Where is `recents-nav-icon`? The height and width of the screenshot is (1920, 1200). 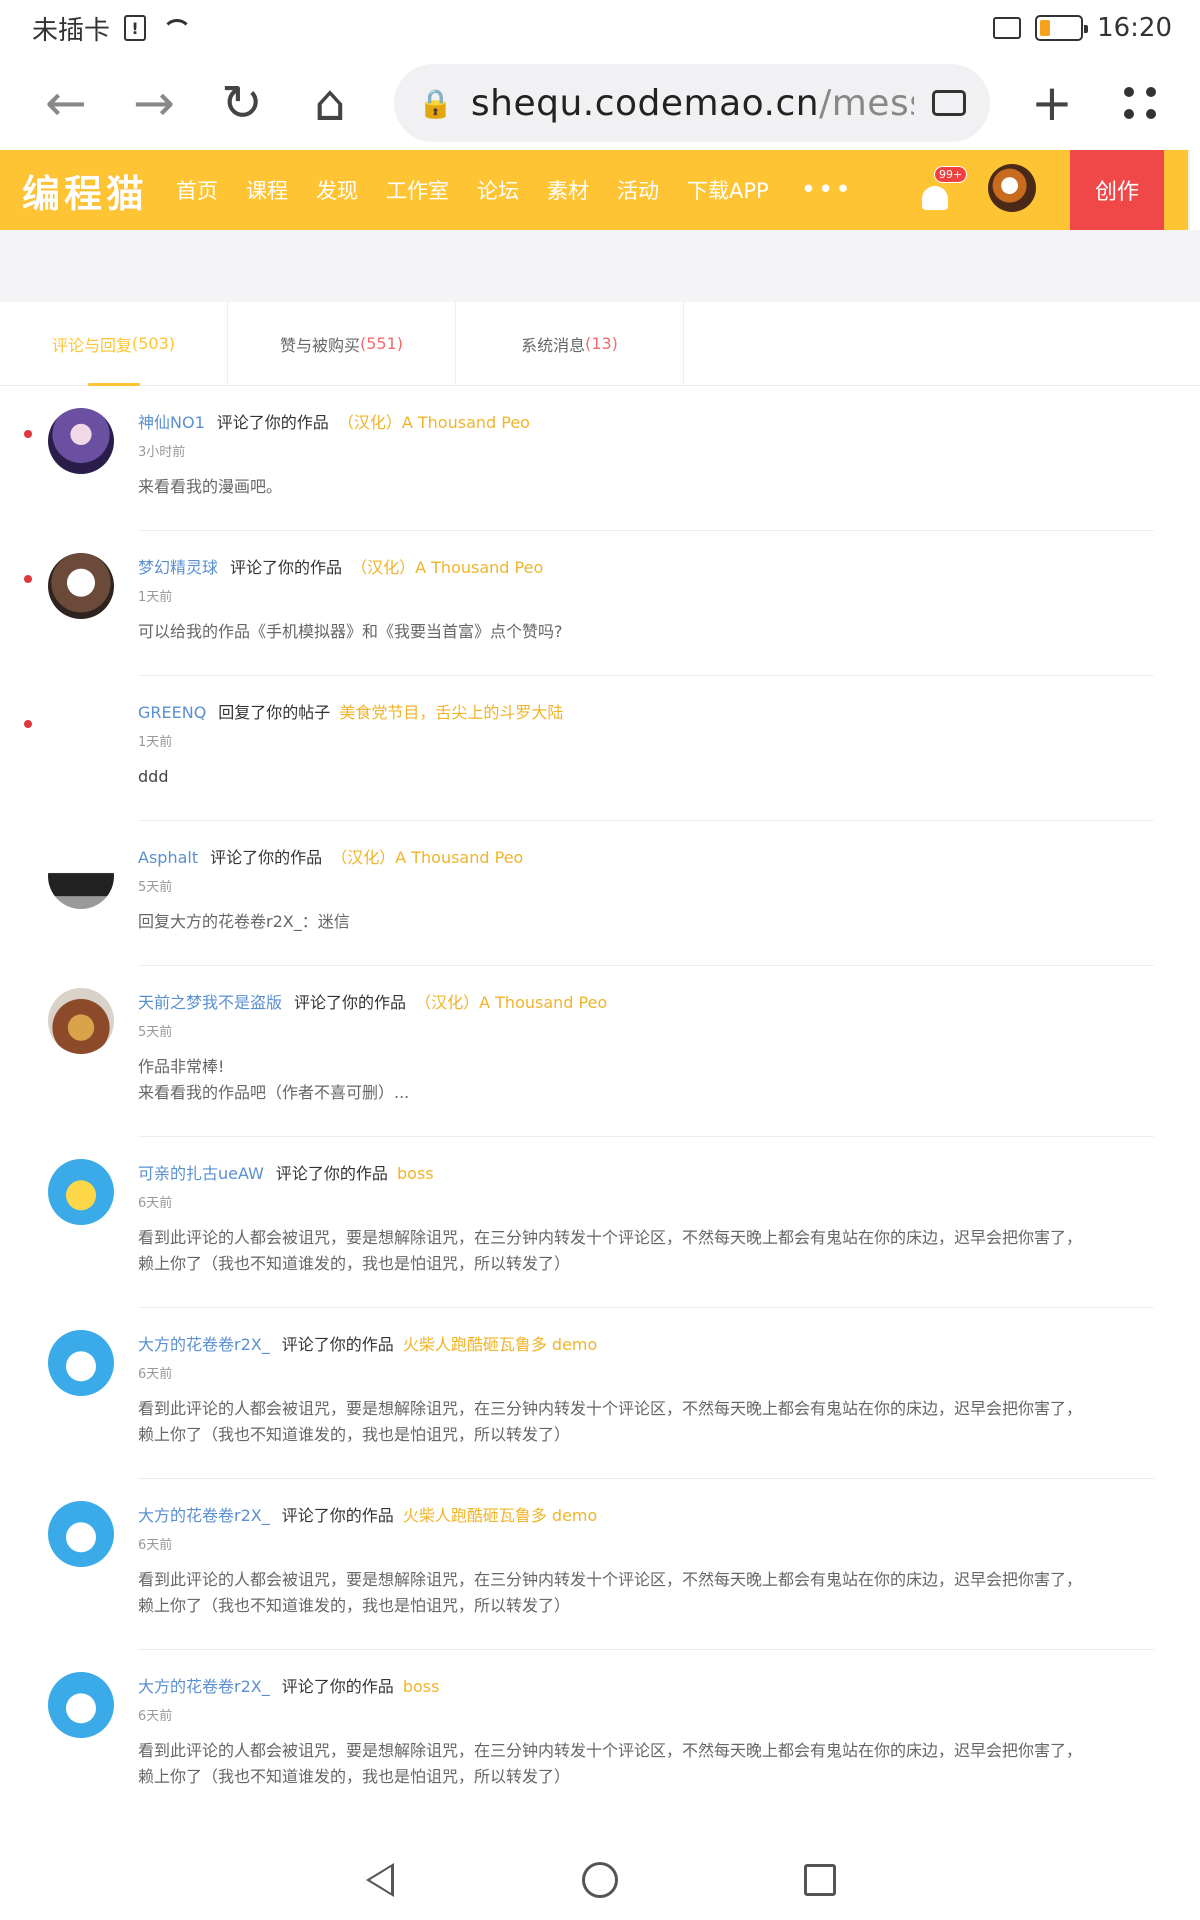 recents-nav-icon is located at coordinates (820, 1880).